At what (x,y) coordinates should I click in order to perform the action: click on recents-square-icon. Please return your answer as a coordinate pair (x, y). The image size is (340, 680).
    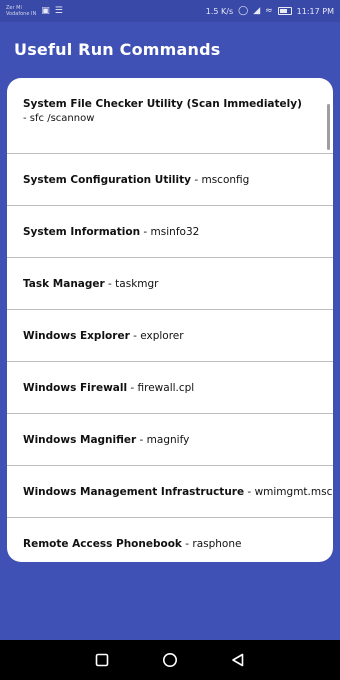
    Looking at the image, I should click on (102, 660).